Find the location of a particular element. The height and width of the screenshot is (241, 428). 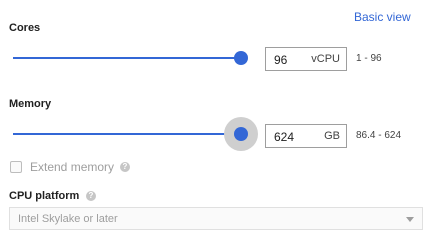

extend-memory-label: Extend memory is located at coordinates (72, 167).